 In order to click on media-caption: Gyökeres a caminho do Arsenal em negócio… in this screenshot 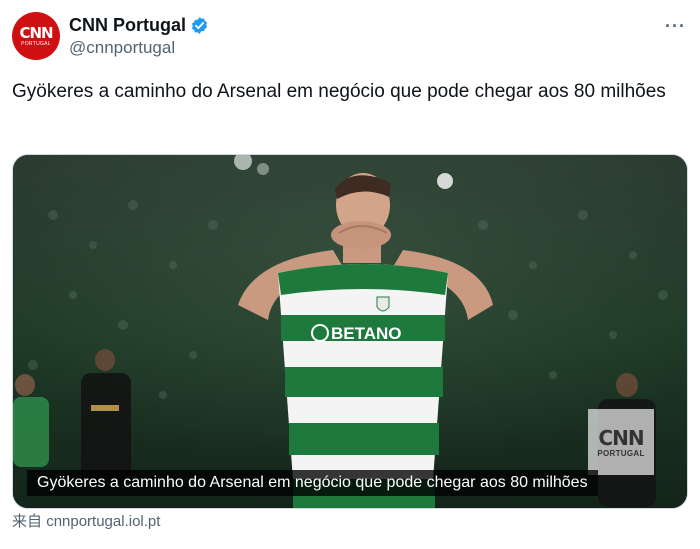, I will do `click(312, 483)`.